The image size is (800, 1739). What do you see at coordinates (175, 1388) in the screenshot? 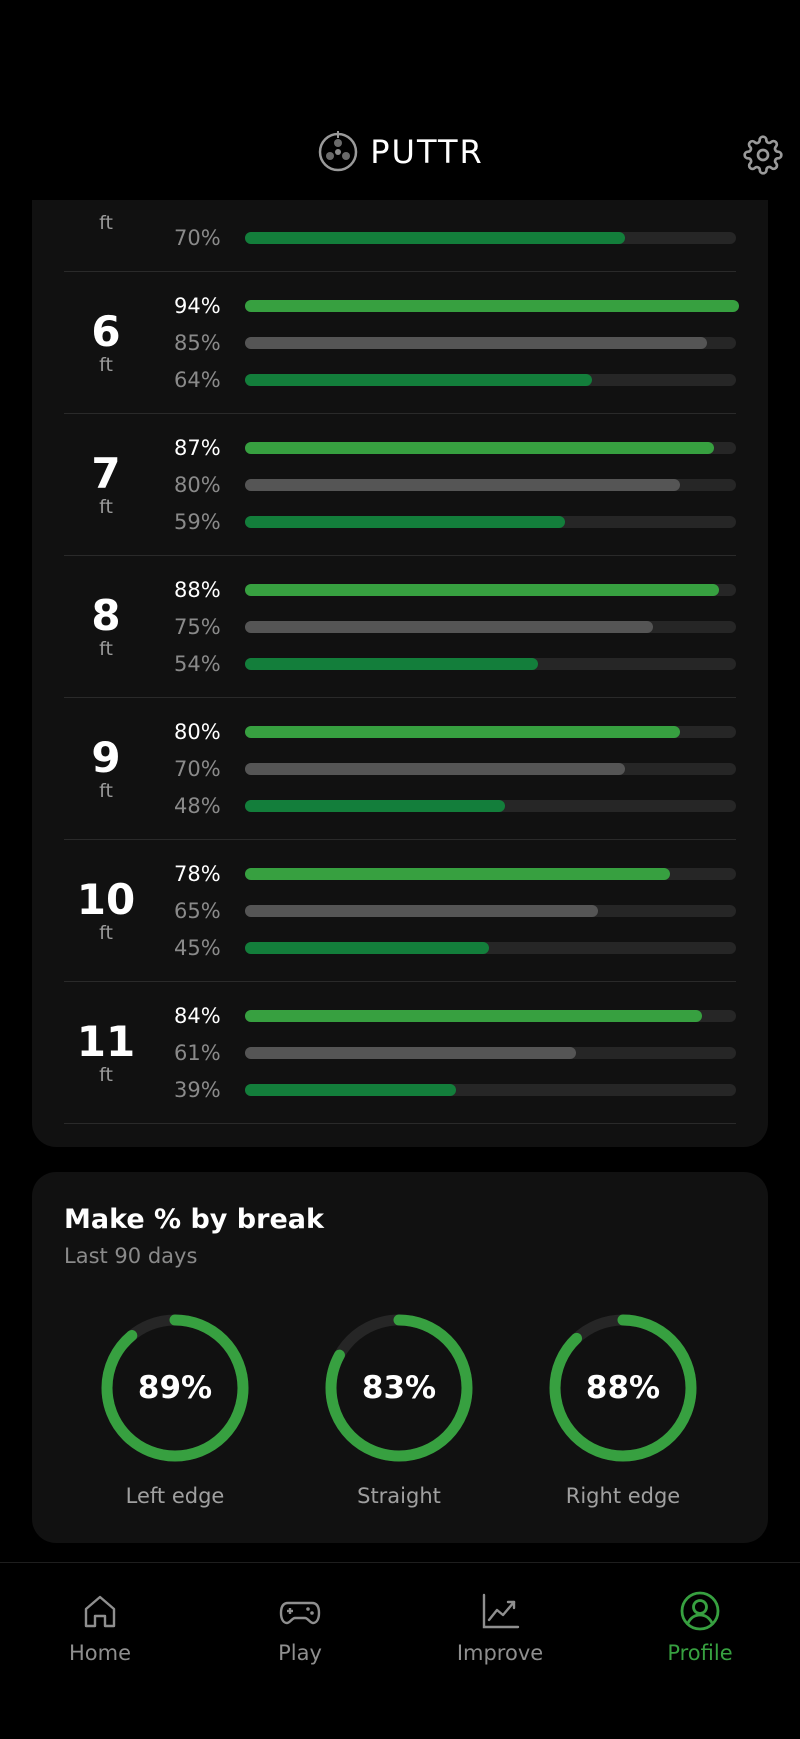
I see `ring-chart: 89%` at bounding box center [175, 1388].